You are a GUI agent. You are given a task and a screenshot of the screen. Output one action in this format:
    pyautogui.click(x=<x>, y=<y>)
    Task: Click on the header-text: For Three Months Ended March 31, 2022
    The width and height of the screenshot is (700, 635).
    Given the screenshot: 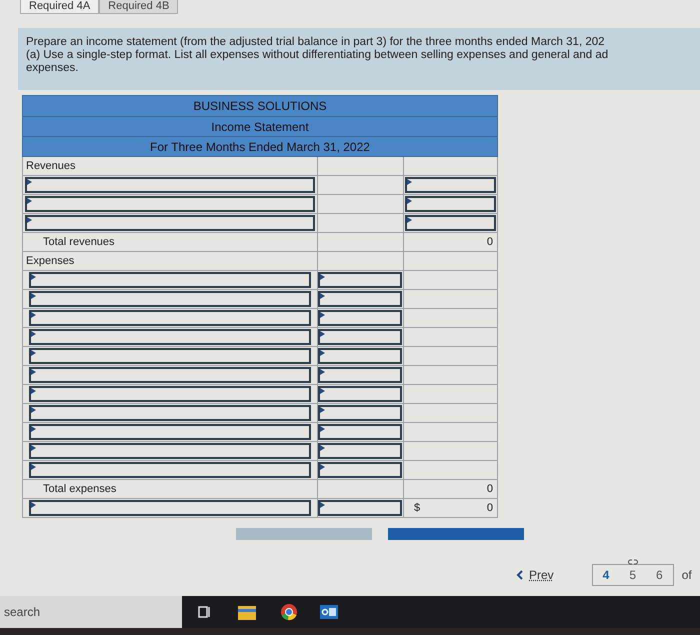 What is the action you would take?
    pyautogui.click(x=260, y=147)
    